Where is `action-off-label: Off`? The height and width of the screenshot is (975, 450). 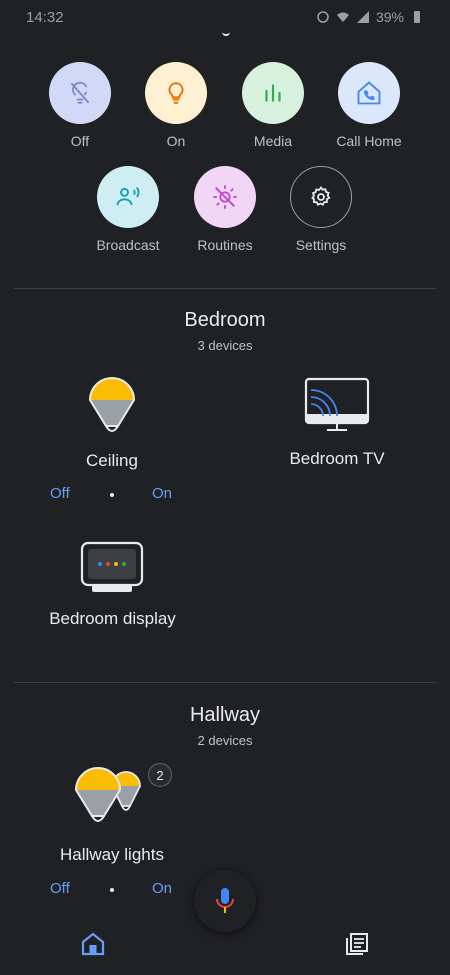 action-off-label: Off is located at coordinates (80, 141).